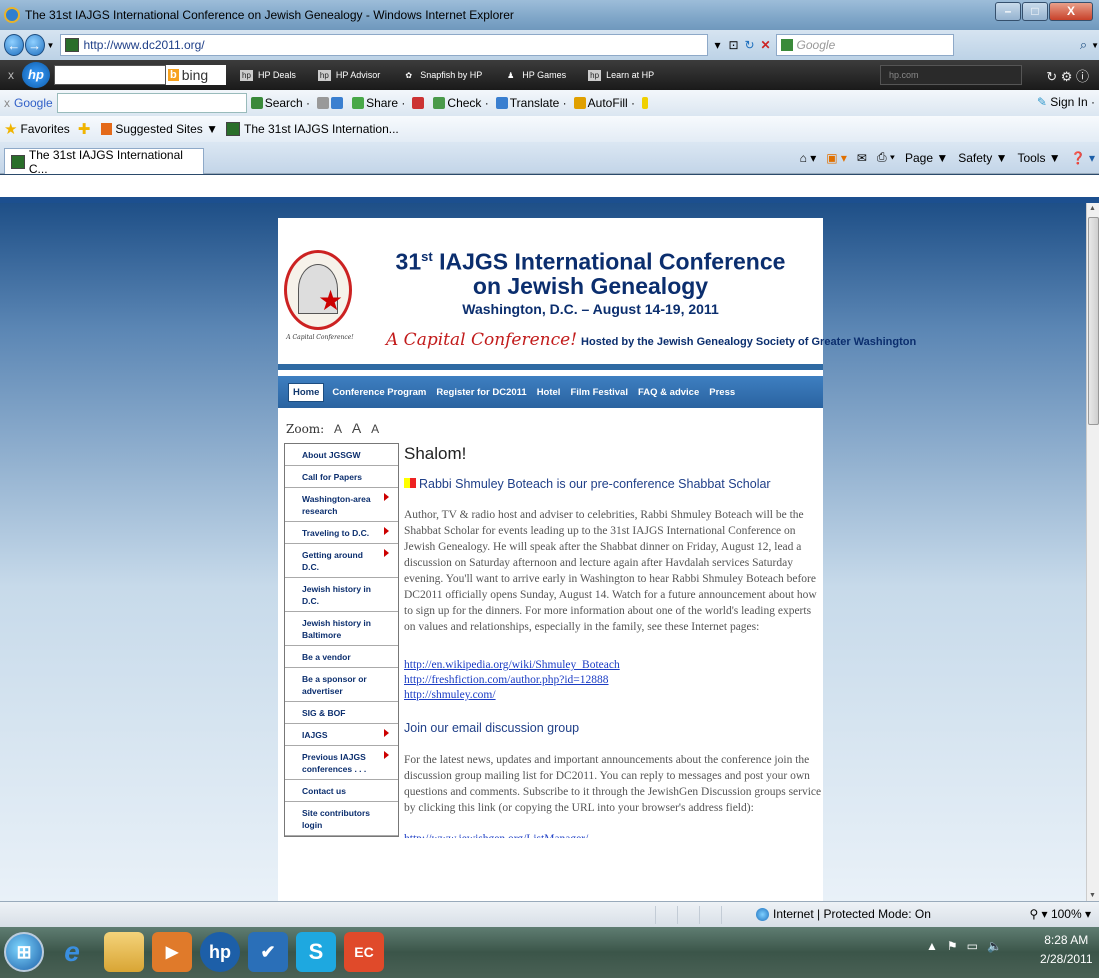 This screenshot has height=978, width=1099. I want to click on vertical-scrollbar: ▲ ▼, so click(1092, 552).